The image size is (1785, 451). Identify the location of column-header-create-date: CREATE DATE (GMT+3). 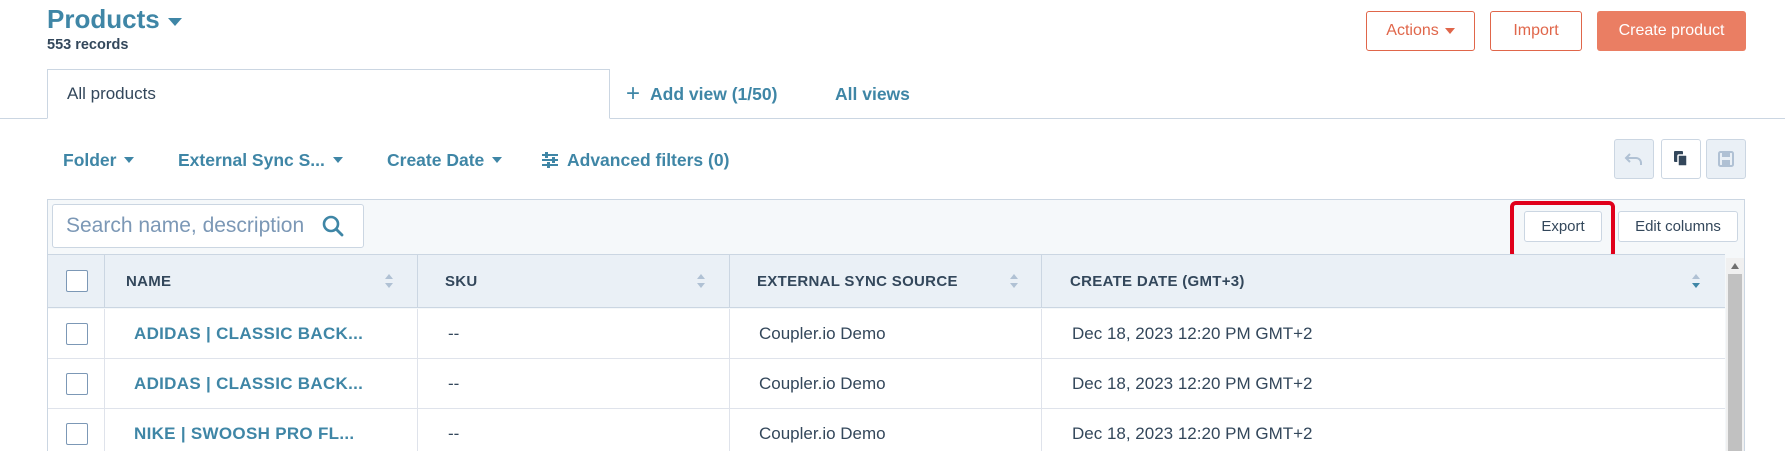
(1157, 281).